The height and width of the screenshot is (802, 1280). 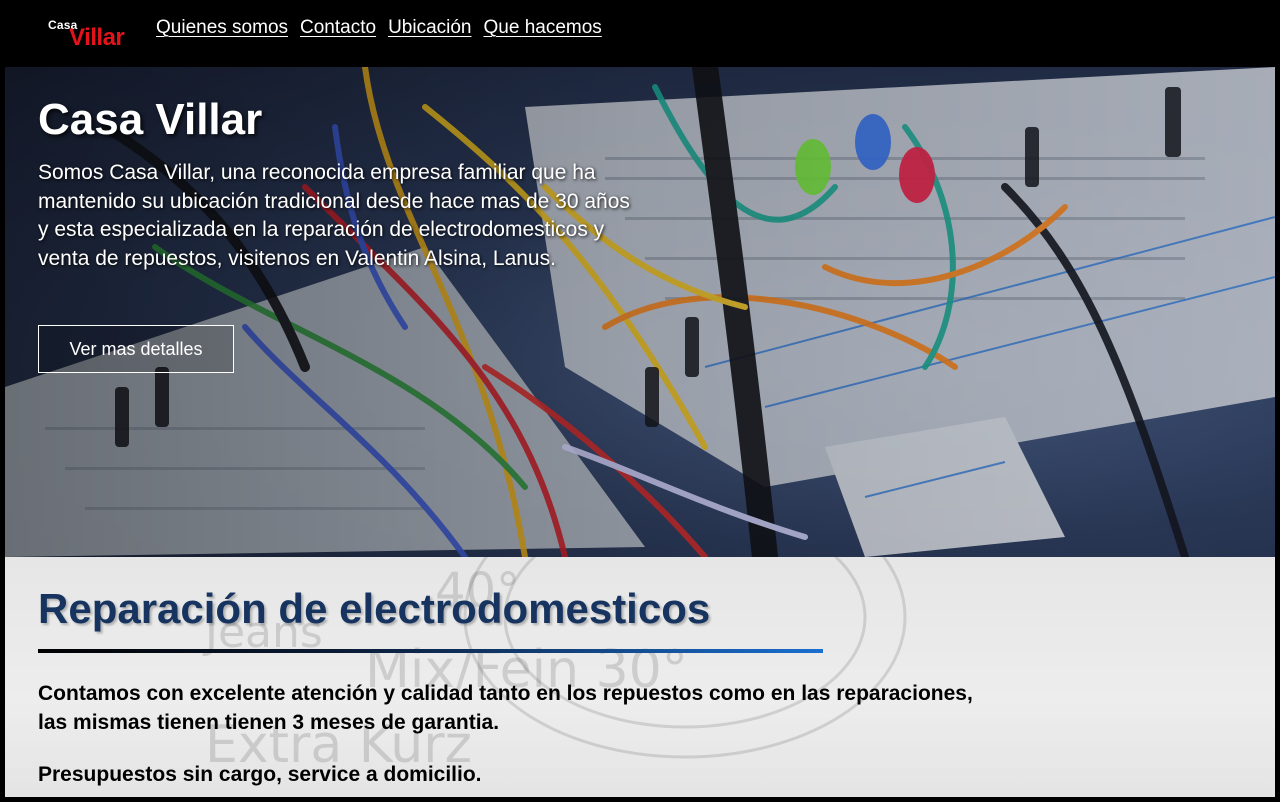 What do you see at coordinates (429, 28) in the screenshot?
I see `nav-link-ubicacion: Ubicación` at bounding box center [429, 28].